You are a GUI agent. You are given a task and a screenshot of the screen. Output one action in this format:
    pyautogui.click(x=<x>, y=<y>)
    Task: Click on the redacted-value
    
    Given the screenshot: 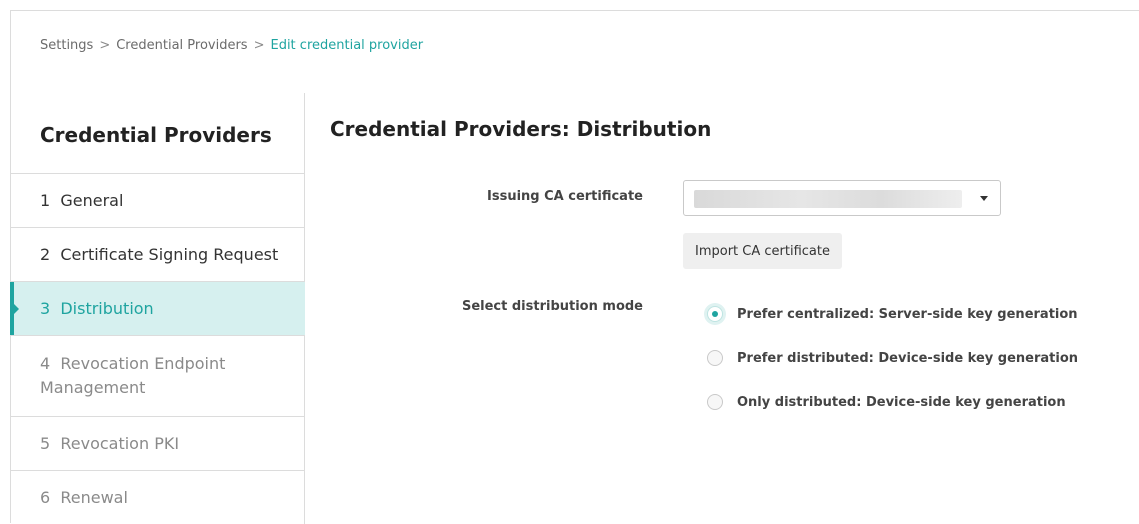 What is the action you would take?
    pyautogui.click(x=828, y=199)
    